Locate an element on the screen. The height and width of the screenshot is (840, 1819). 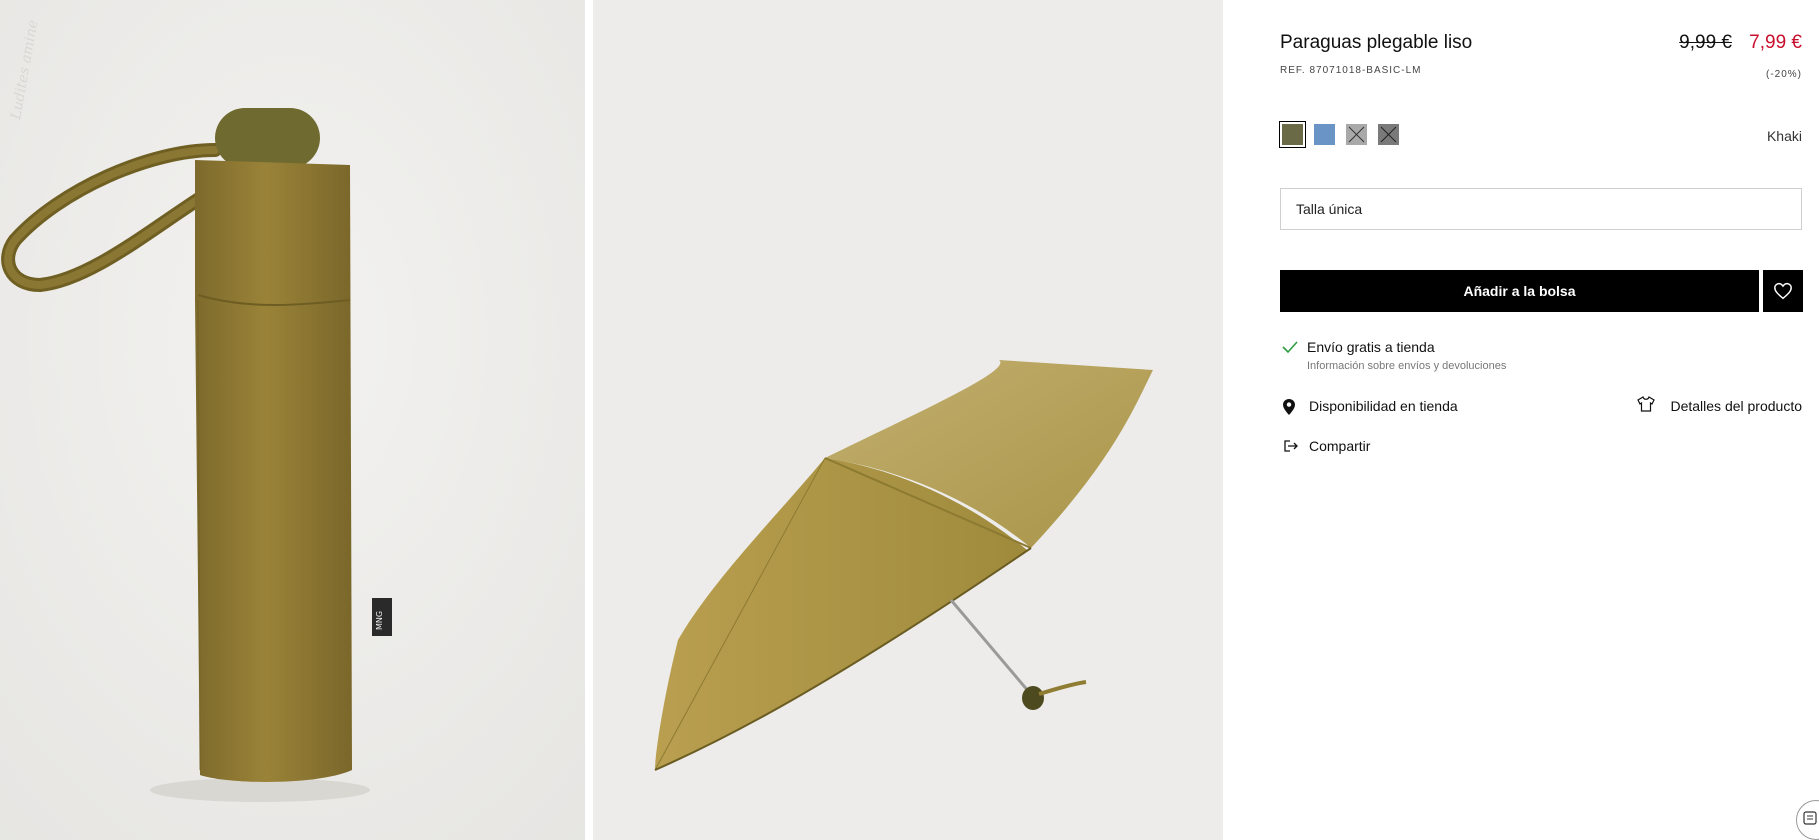
share-link: Compartir is located at coordinates (1339, 446).